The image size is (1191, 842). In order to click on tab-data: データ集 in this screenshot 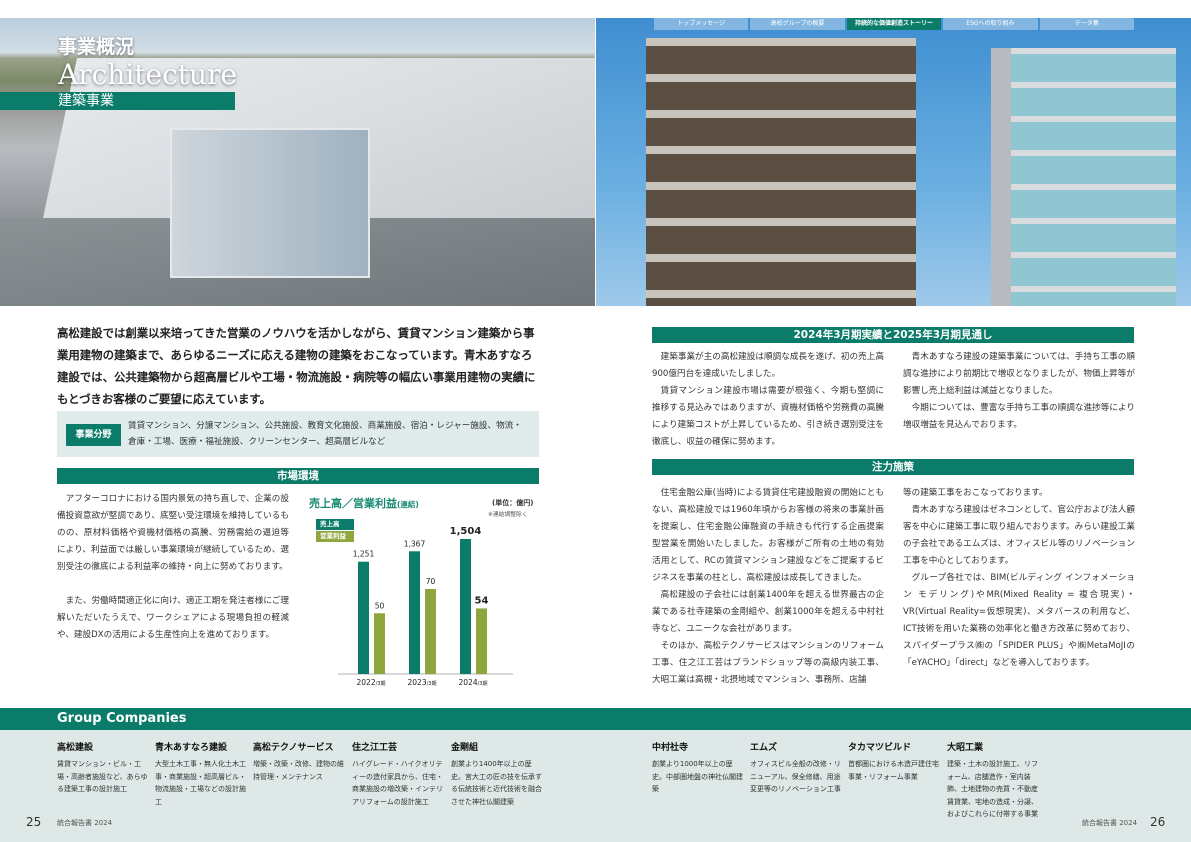, I will do `click(1087, 24)`.